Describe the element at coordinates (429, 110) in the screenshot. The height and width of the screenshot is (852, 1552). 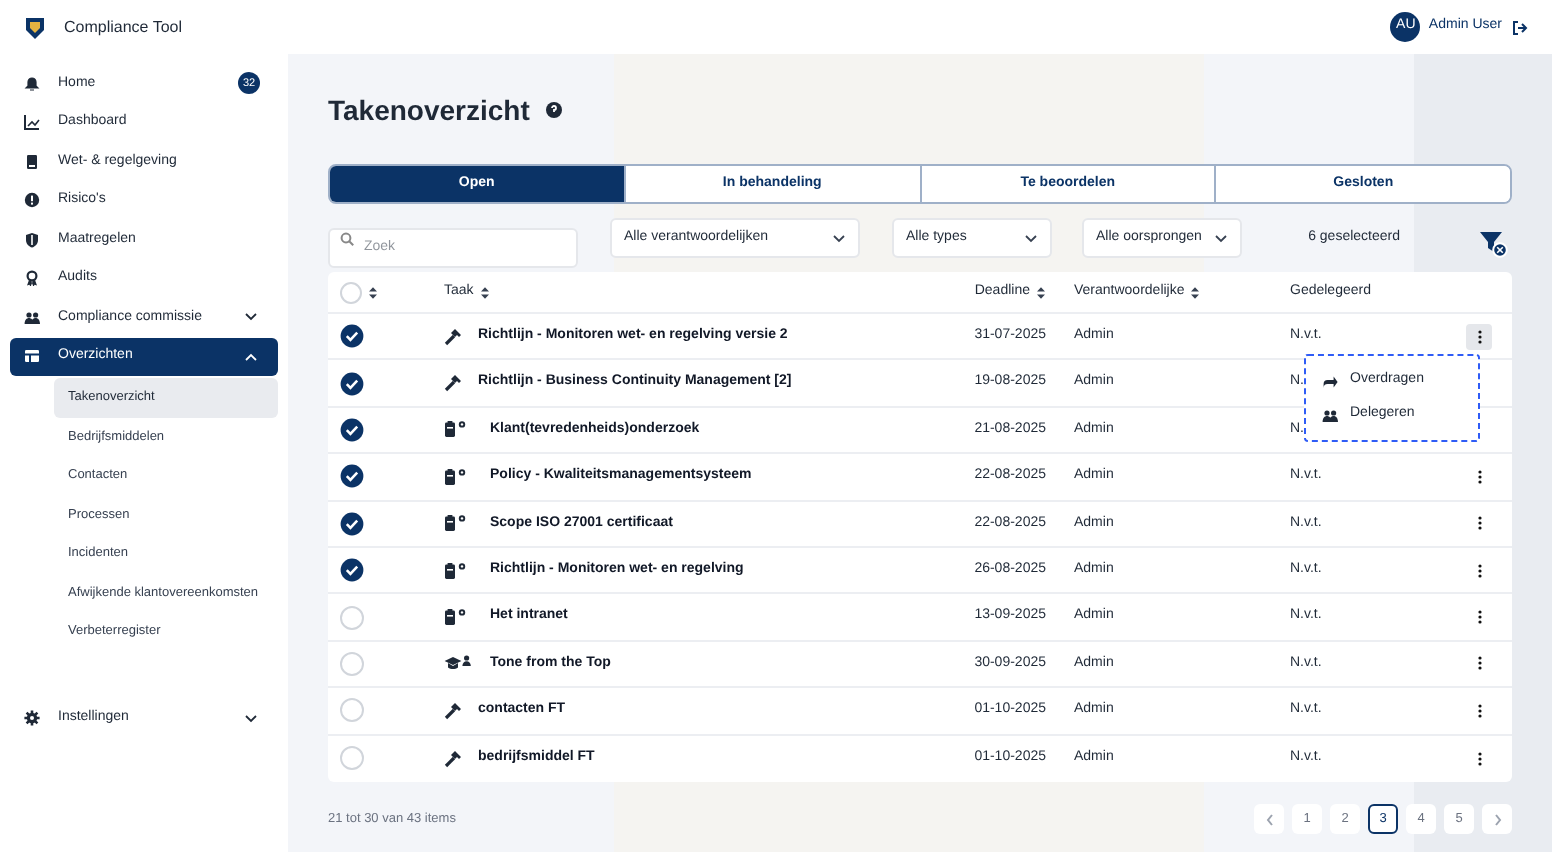
I see `page-title: Takenoverzicht` at that location.